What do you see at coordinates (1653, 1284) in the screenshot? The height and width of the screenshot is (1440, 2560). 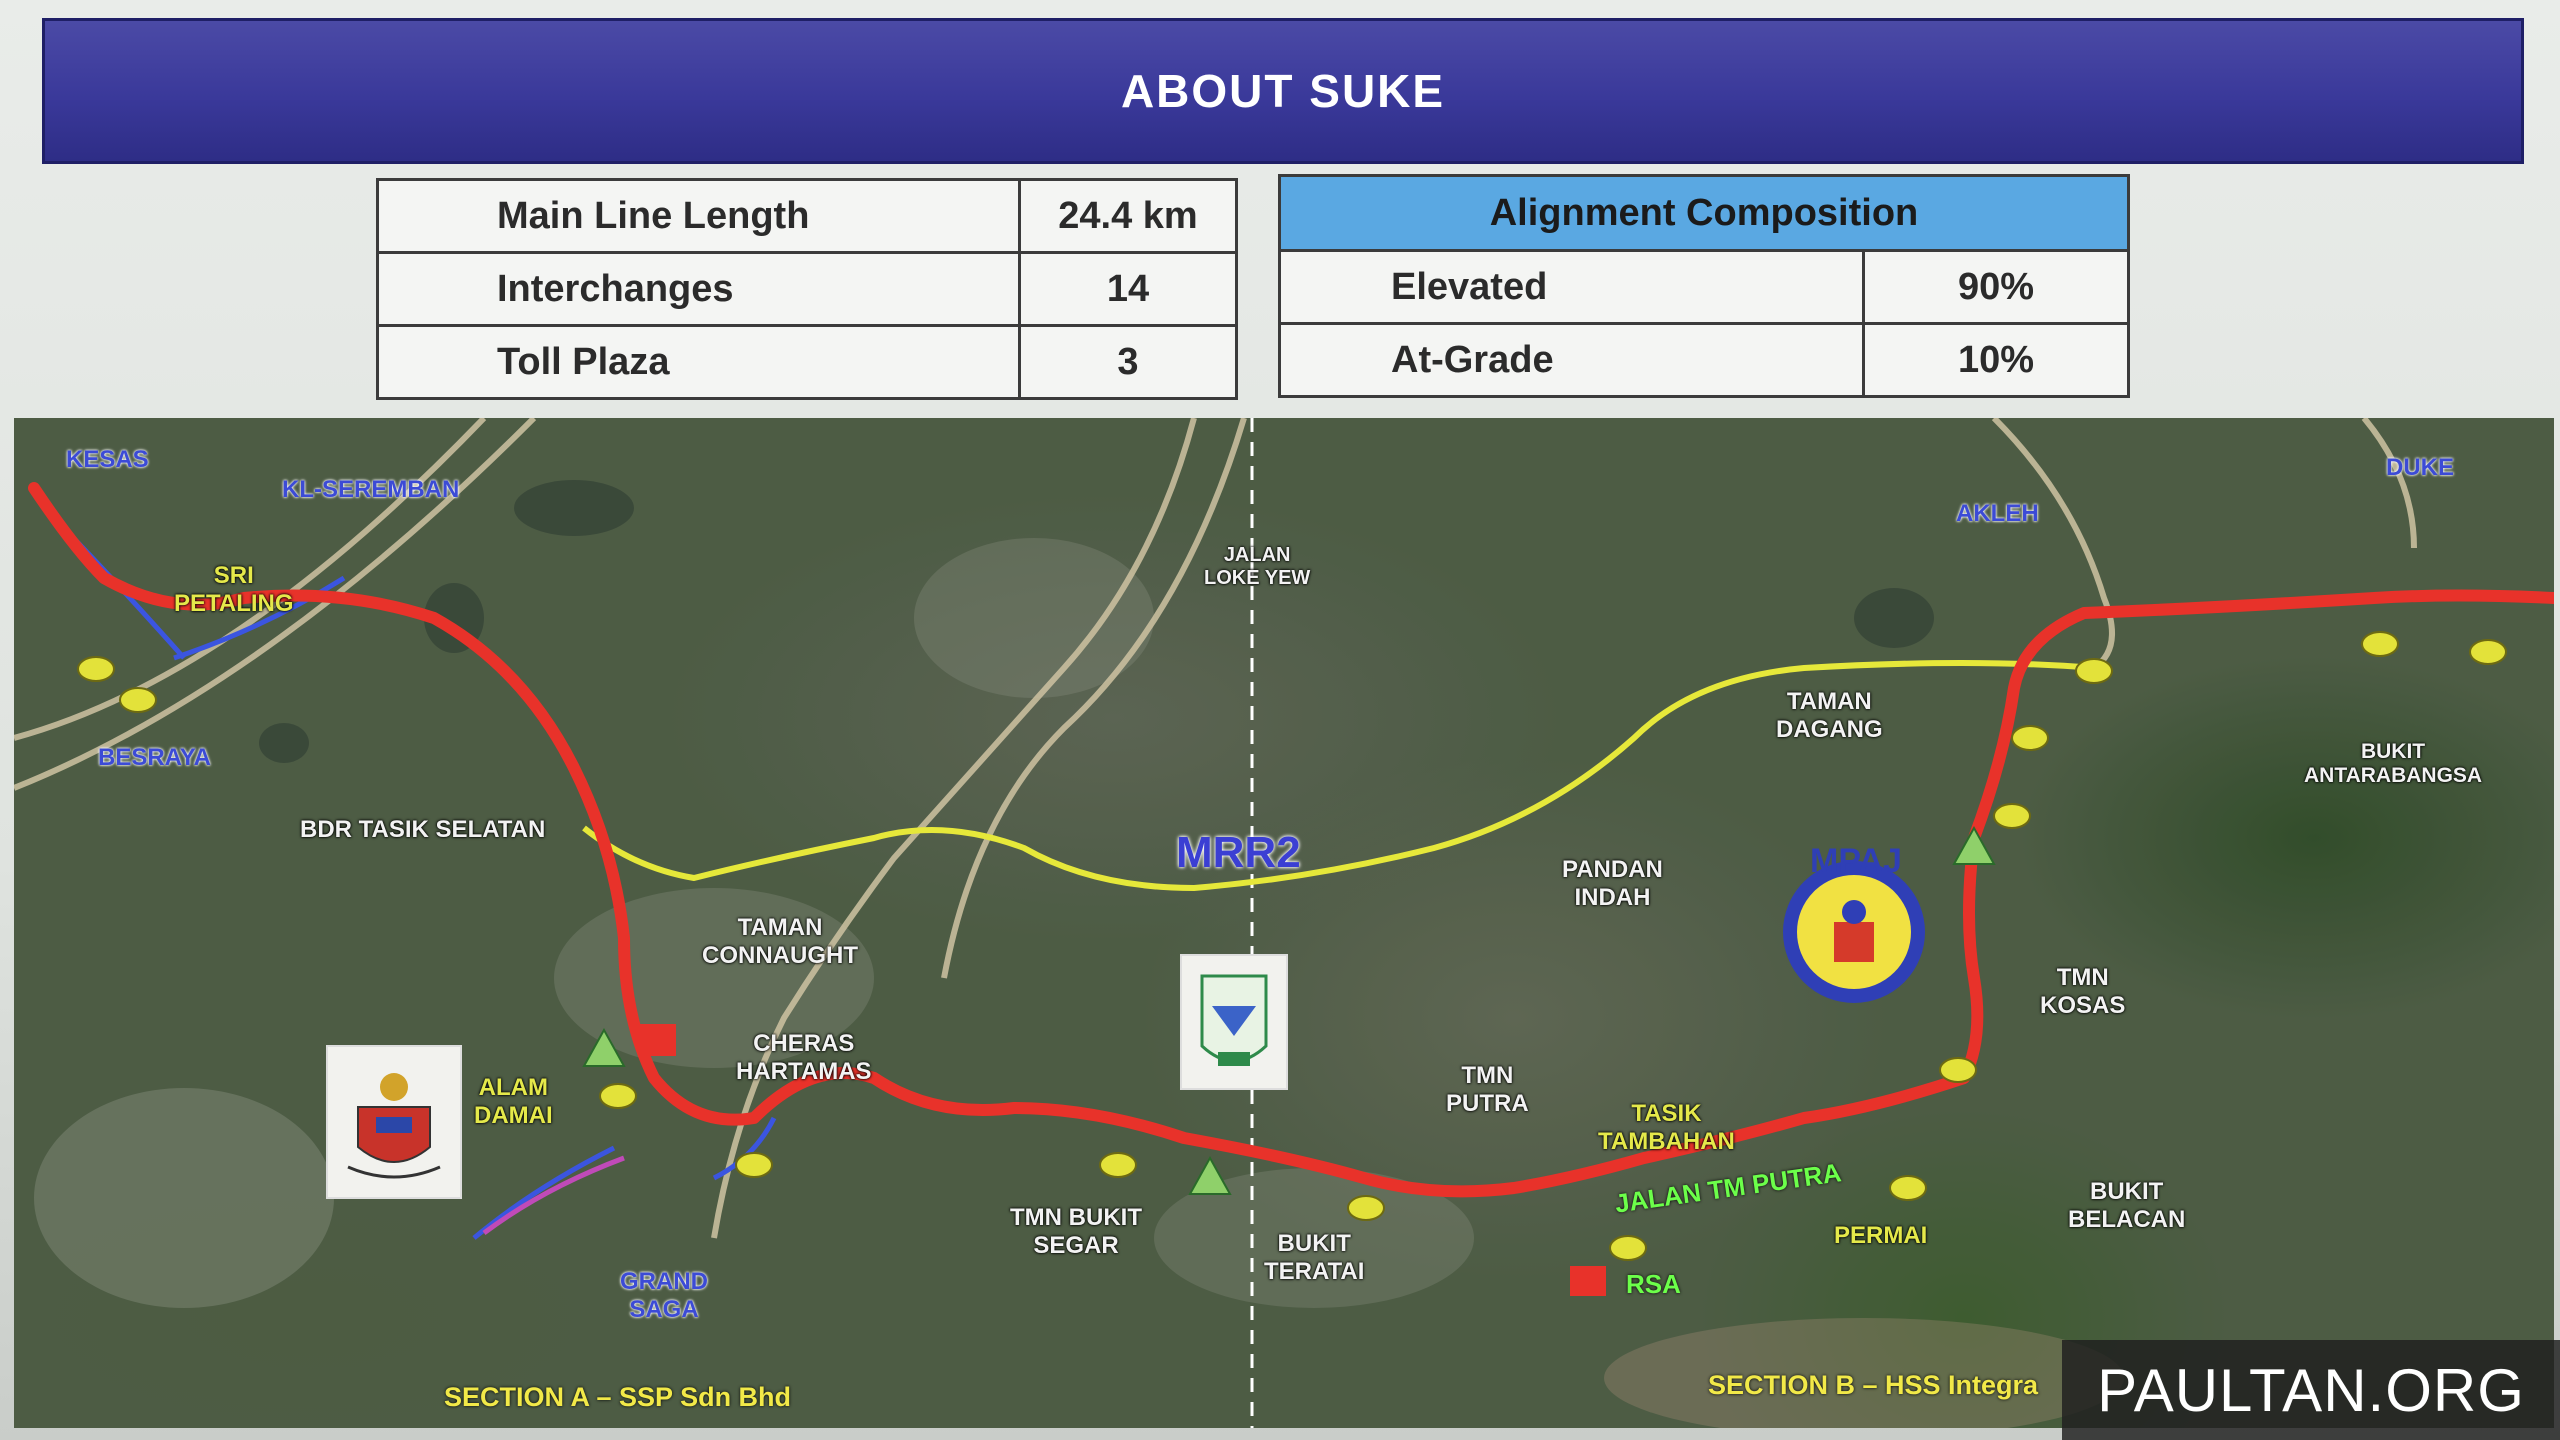 I see `label-rsa: RSA` at bounding box center [1653, 1284].